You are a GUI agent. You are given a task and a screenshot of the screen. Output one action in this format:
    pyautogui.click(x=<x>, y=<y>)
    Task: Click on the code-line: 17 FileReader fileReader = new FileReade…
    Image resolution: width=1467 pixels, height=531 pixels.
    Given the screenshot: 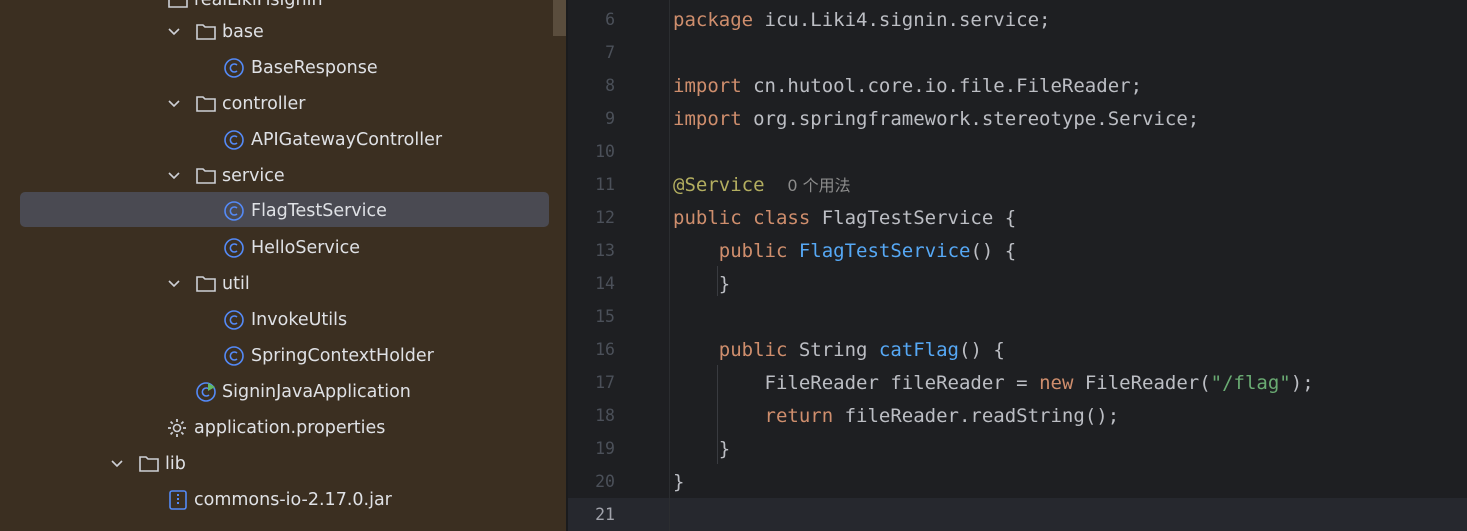 What is the action you would take?
    pyautogui.click(x=1017, y=382)
    